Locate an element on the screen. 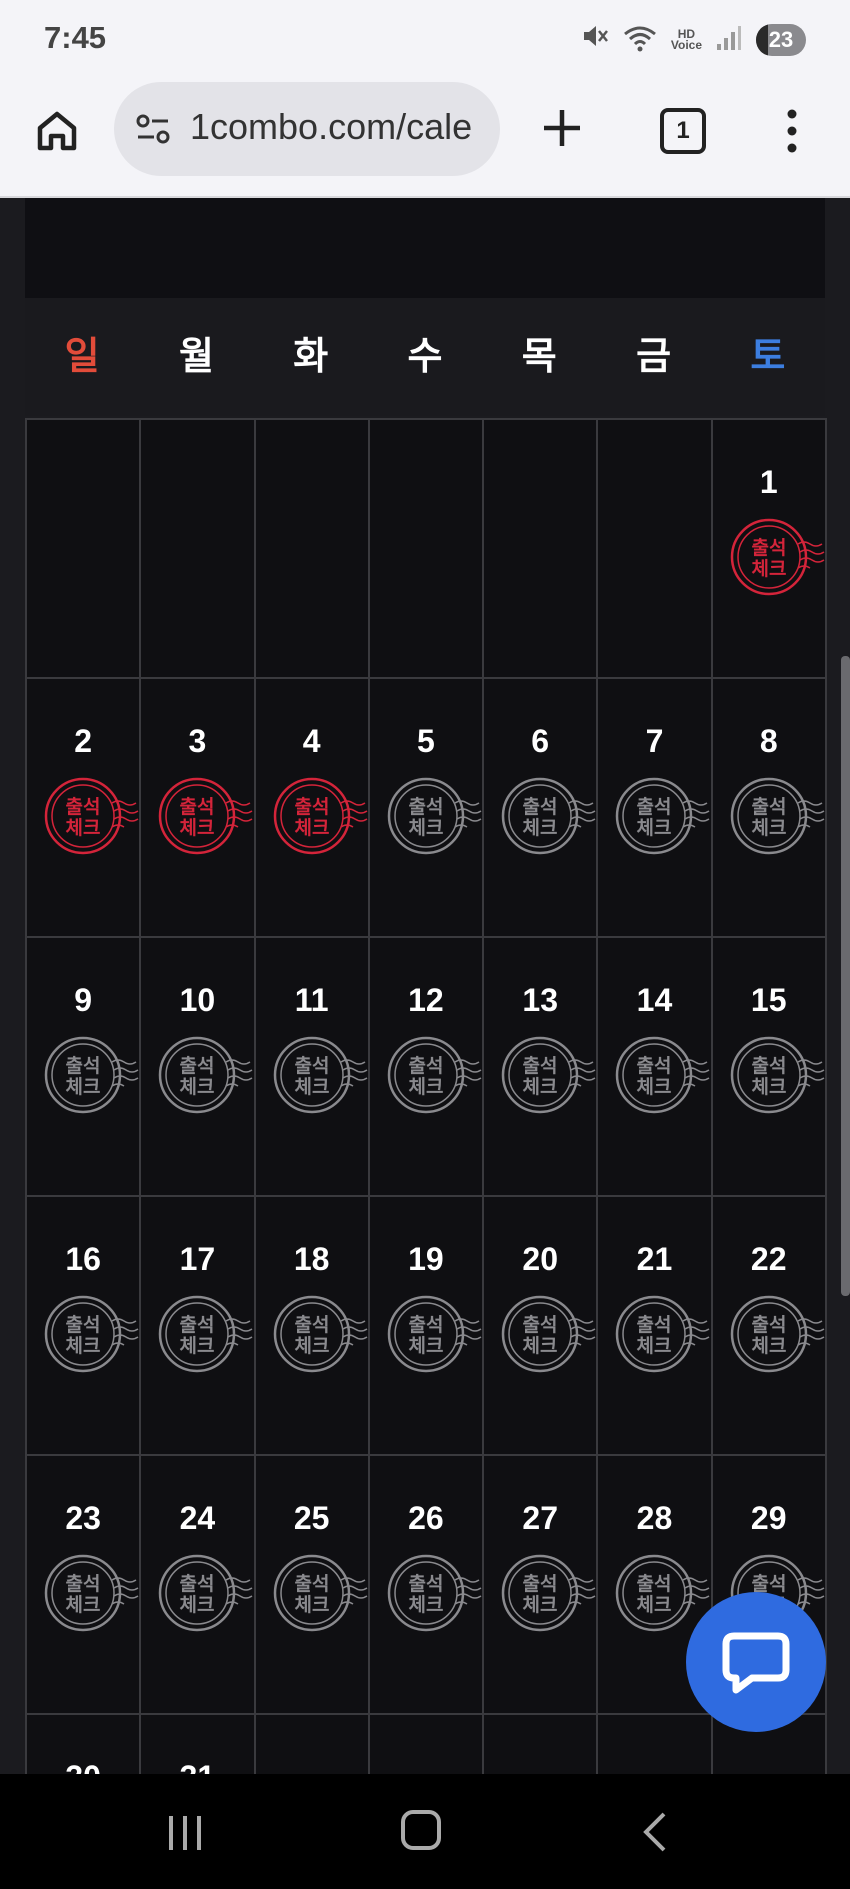 This screenshot has height=1889, width=850. url-text: 1combo.com/cale is located at coordinates (331, 127).